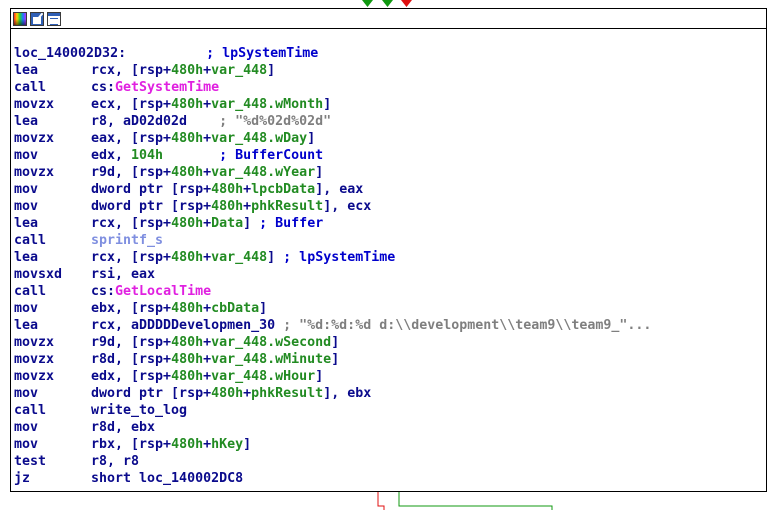 This screenshot has height=510, width=780. I want to click on operand-text: rbx, [rsp+, so click(131, 444).